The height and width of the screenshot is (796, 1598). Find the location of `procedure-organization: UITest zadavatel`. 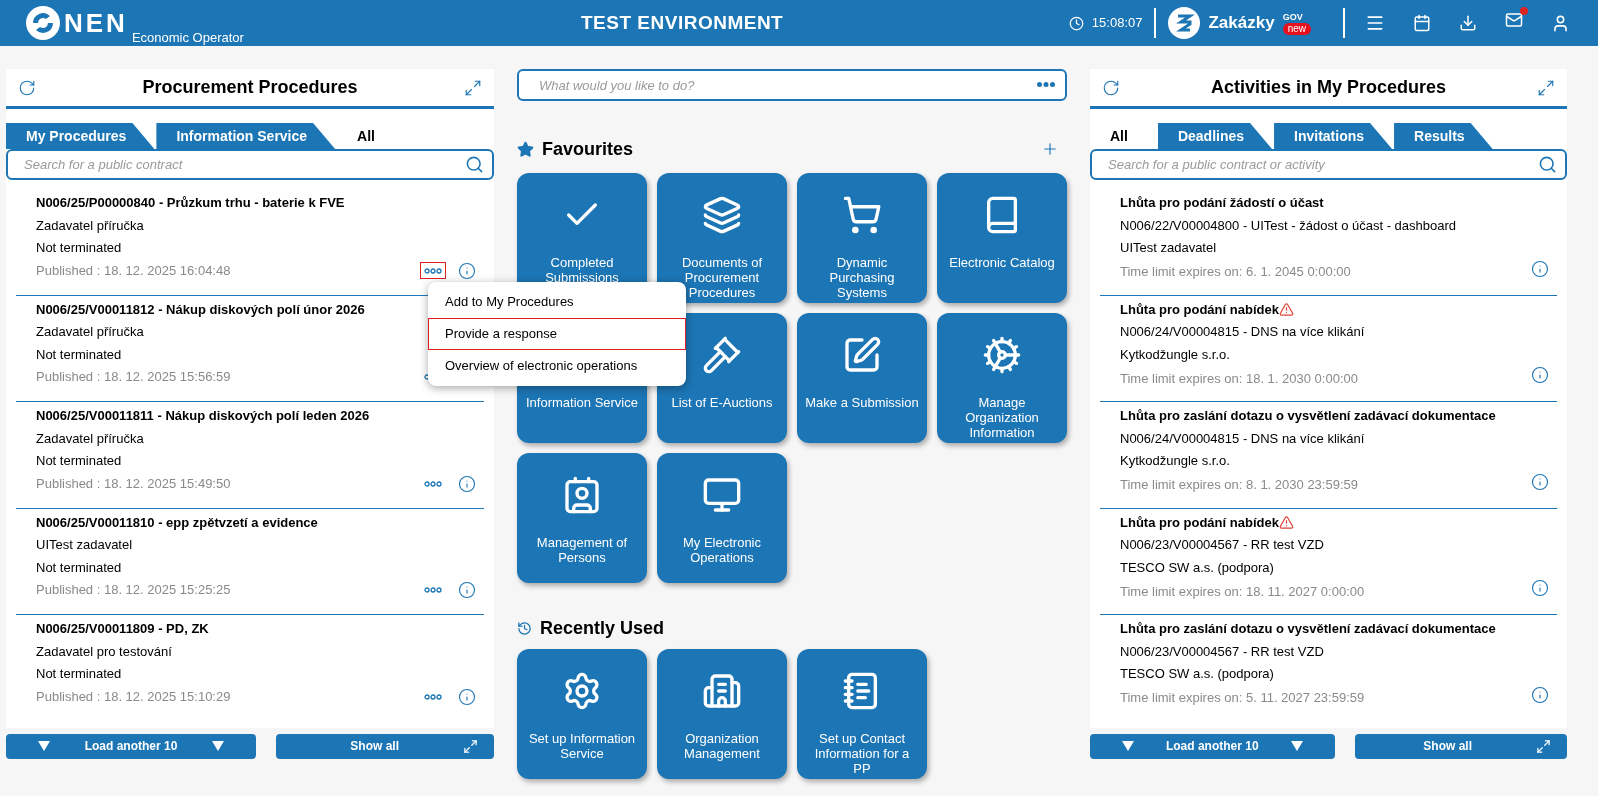

procedure-organization: UITest zadavatel is located at coordinates (84, 545).